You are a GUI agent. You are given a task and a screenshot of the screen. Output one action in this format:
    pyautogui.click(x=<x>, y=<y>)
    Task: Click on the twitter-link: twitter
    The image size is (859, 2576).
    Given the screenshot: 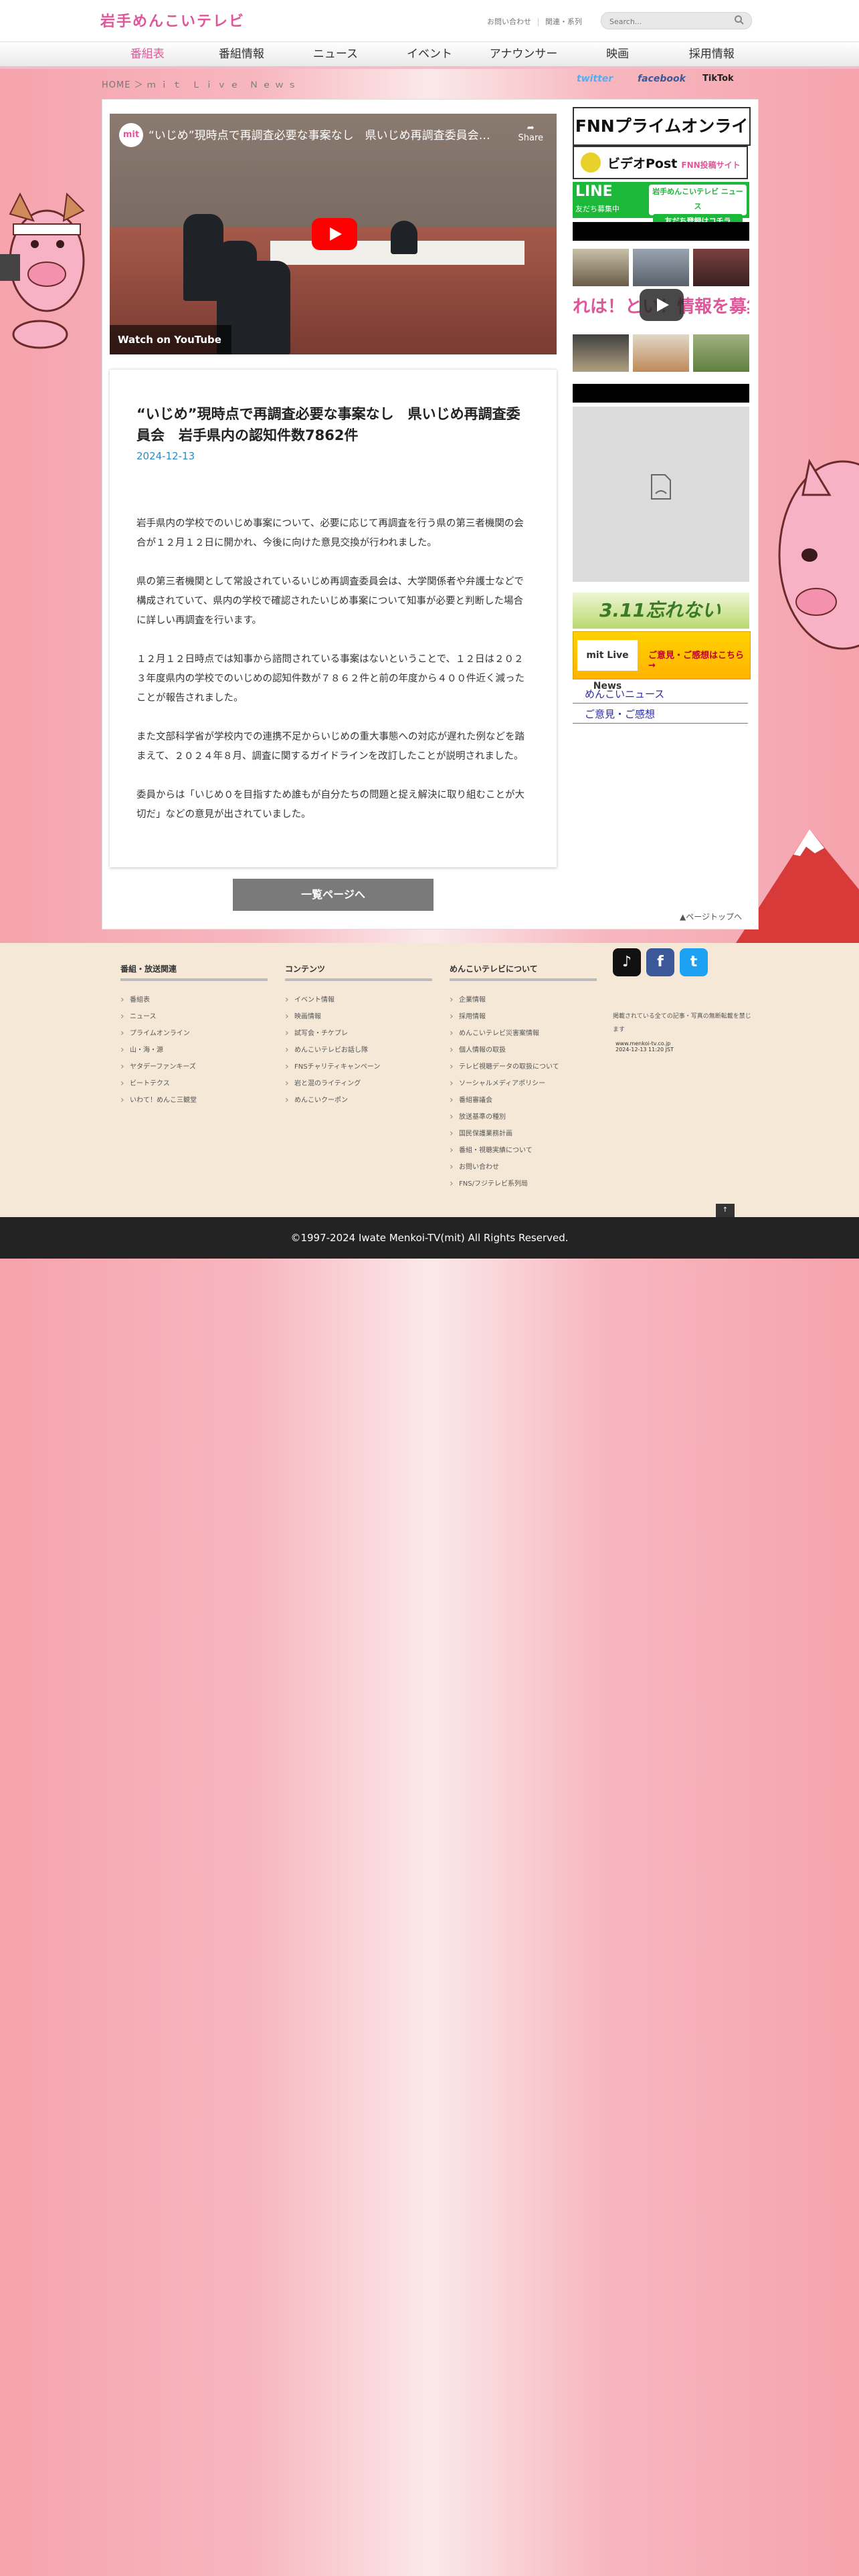 What is the action you would take?
    pyautogui.click(x=595, y=79)
    